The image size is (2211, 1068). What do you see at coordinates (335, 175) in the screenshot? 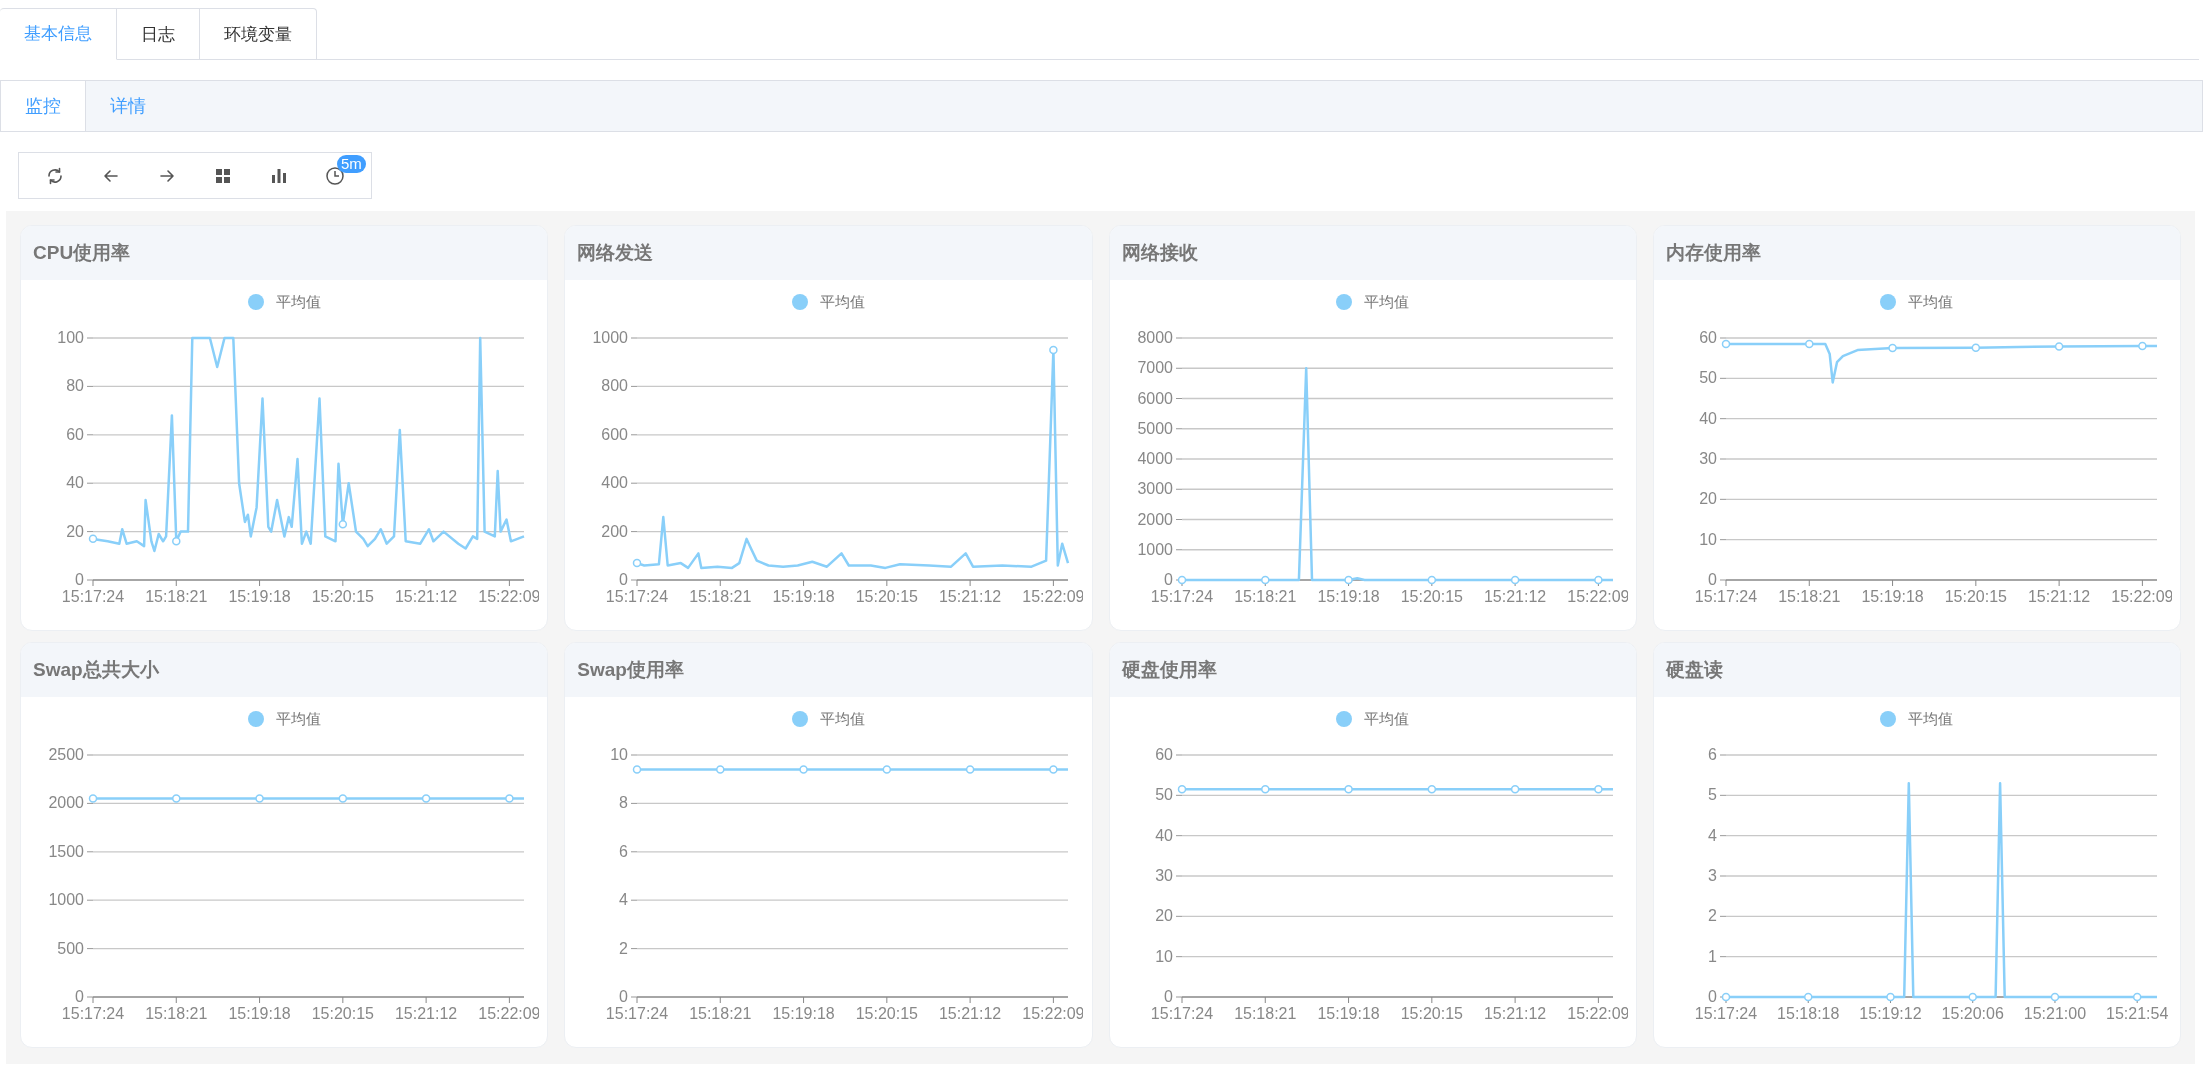
I see `interval-button: 5m` at bounding box center [335, 175].